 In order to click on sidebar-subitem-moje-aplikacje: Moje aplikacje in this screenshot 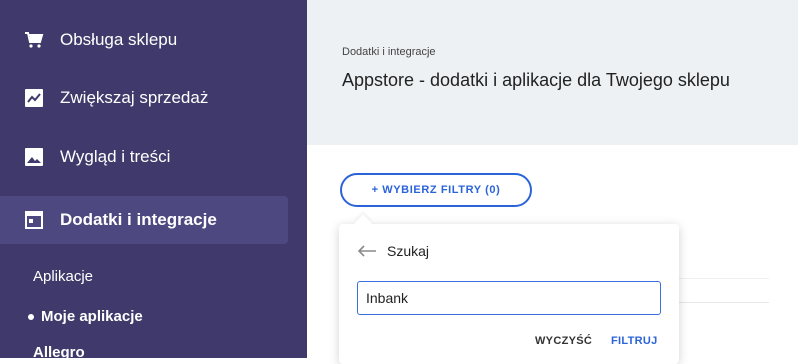, I will do `click(92, 316)`.